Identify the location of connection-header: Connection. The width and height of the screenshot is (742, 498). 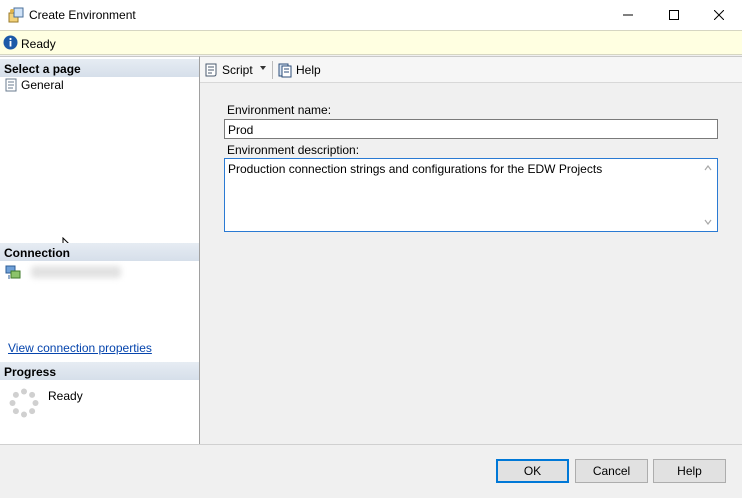
(99, 252).